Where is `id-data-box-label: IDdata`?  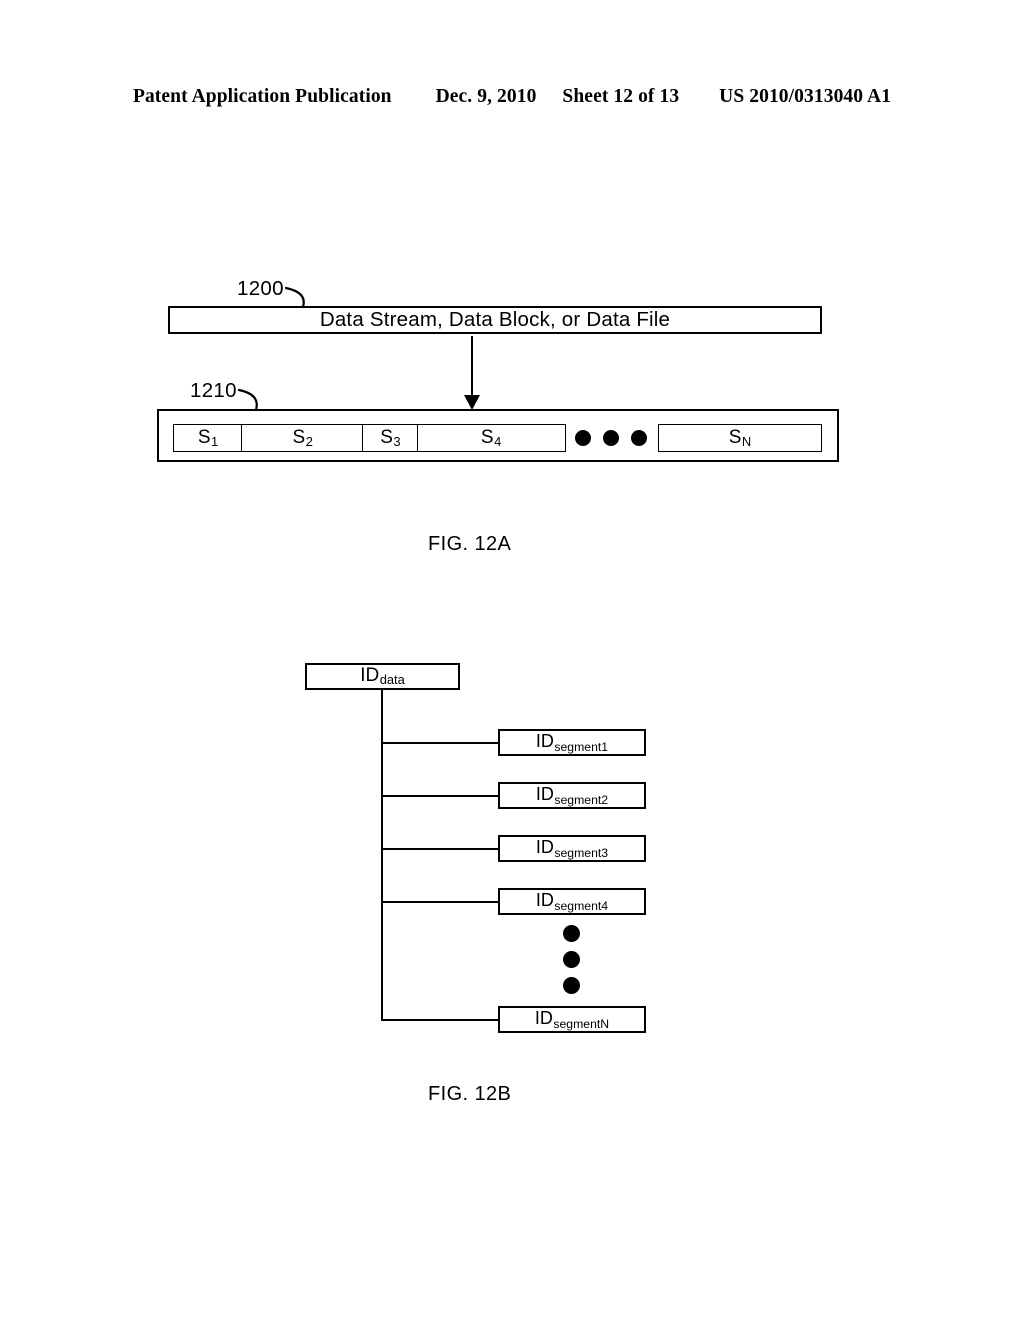 id-data-box-label: IDdata is located at coordinates (382, 676).